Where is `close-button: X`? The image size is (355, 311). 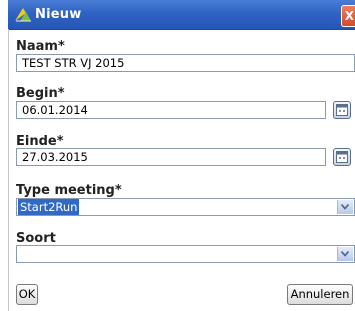 close-button: X is located at coordinates (348, 16).